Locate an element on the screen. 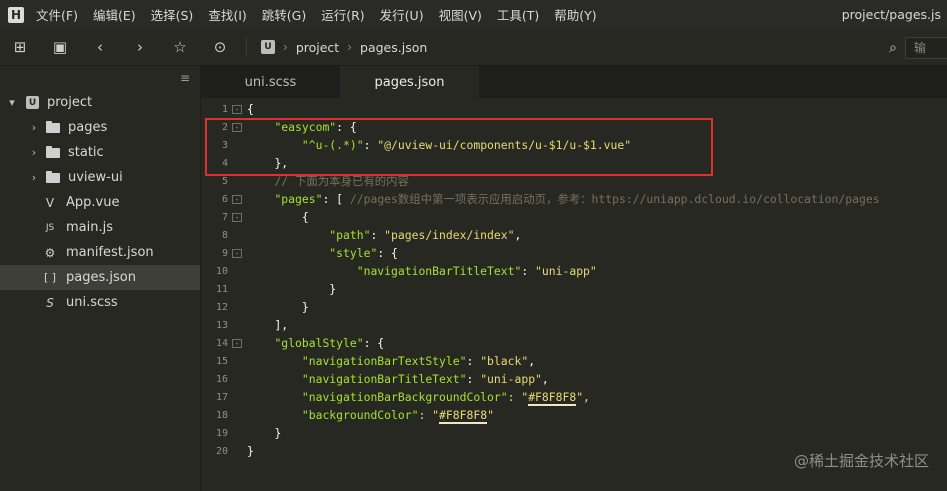 This screenshot has height=491, width=947. code-line: 16 "navigationBarTitleText": "uni-app", is located at coordinates (574, 379).